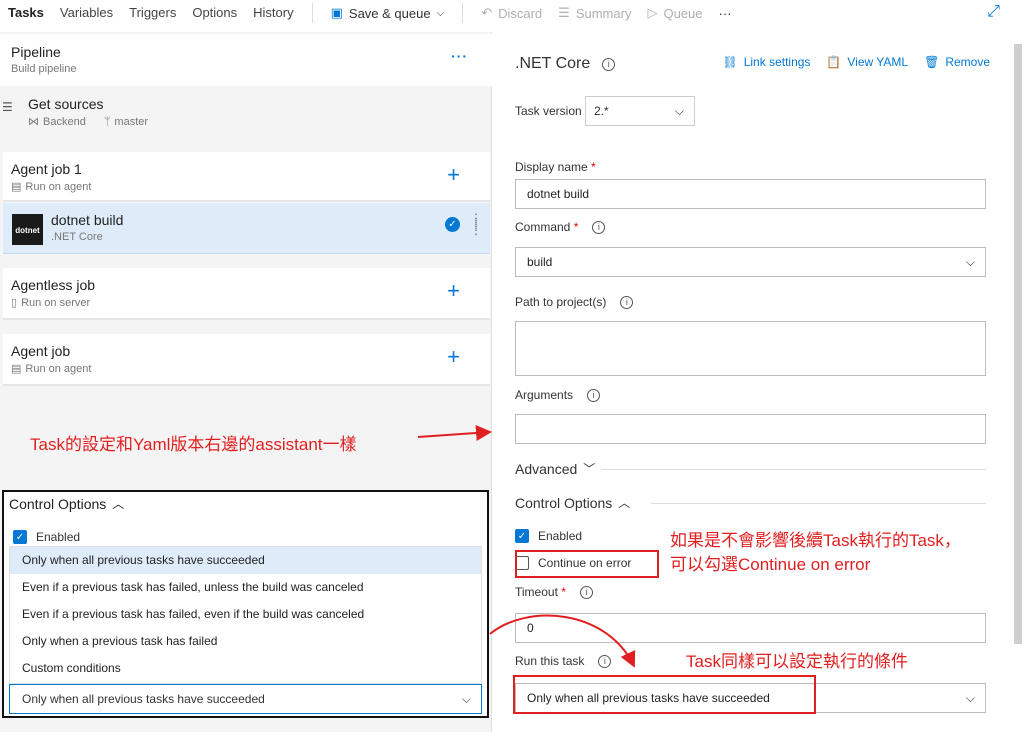 The width and height of the screenshot is (1024, 732). Describe the element at coordinates (932, 62) in the screenshot. I see `trash-icon: 🗑` at that location.